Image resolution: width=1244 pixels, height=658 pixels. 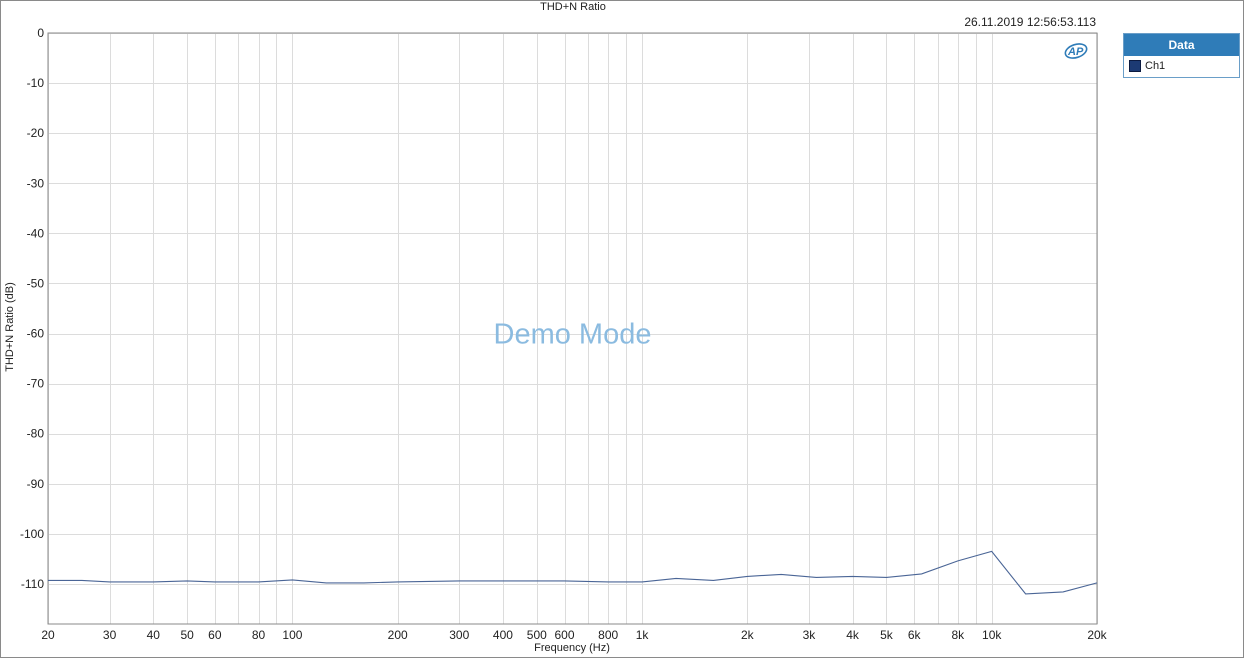 What do you see at coordinates (1155, 66) in the screenshot?
I see `legend-item-label: Ch1` at bounding box center [1155, 66].